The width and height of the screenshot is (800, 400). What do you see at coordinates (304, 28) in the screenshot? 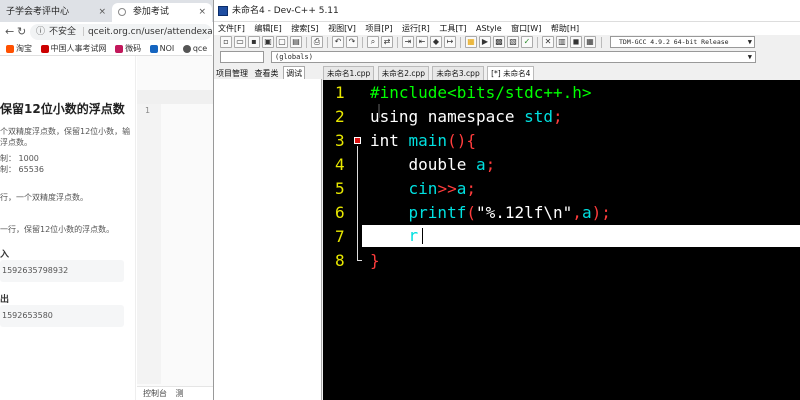
I see `menu-search: 搜索[S]` at bounding box center [304, 28].